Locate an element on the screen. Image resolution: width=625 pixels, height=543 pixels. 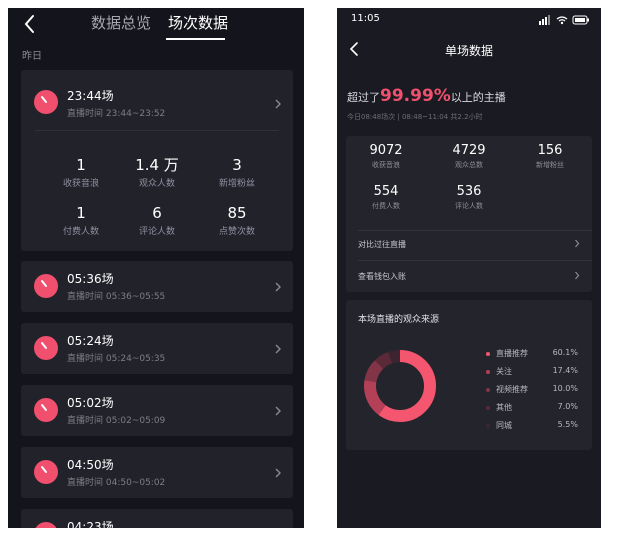
status-time: 11:05 is located at coordinates (365, 18).